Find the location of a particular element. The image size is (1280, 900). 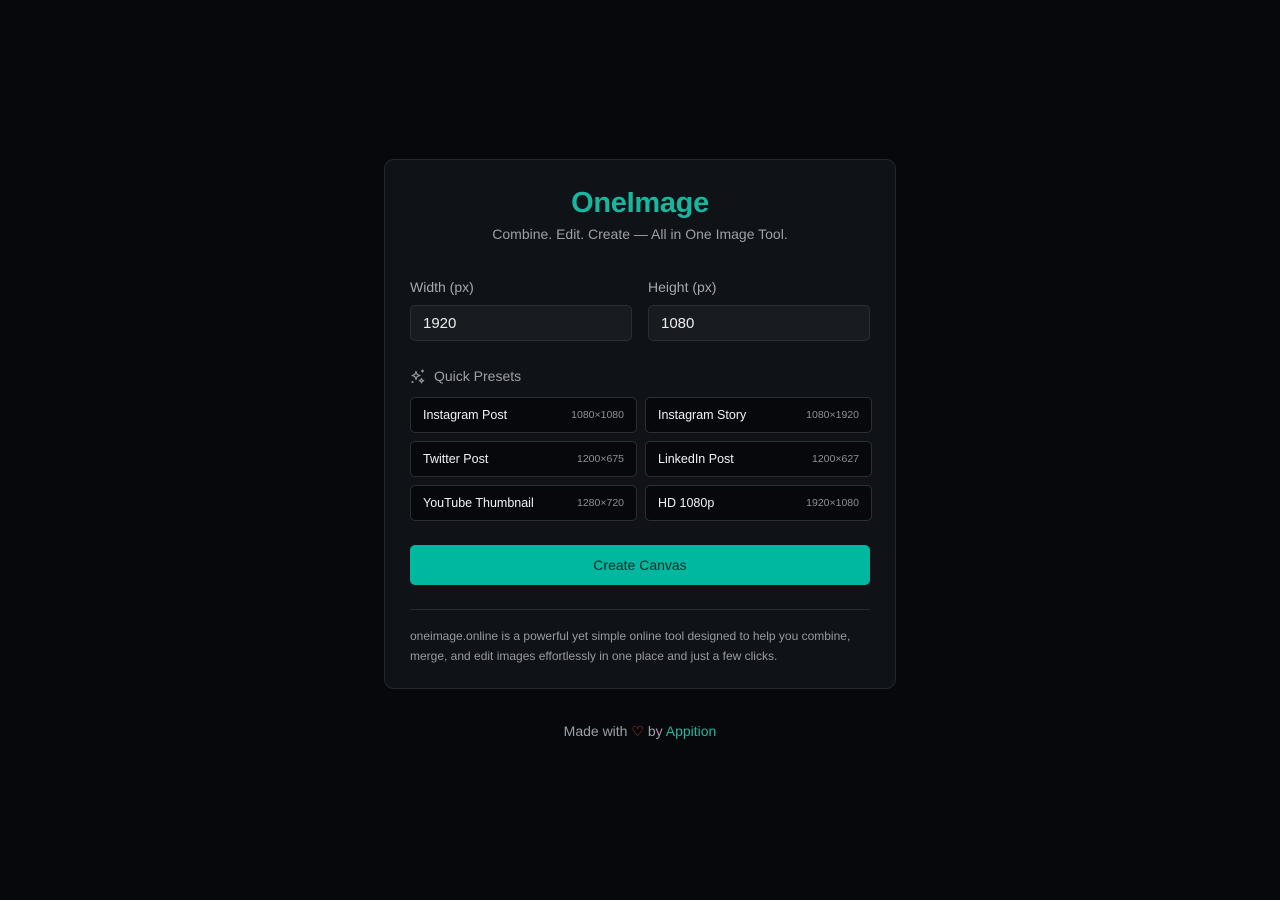

app-title: OneImage is located at coordinates (640, 203).